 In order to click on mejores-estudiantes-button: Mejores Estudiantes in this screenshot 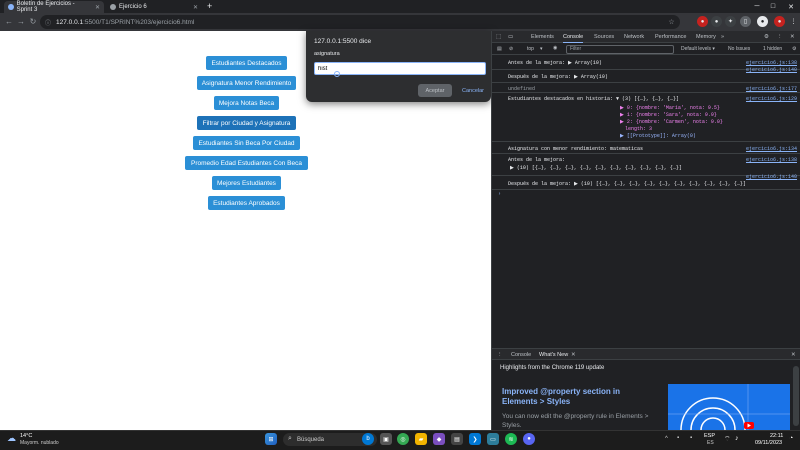, I will do `click(246, 183)`.